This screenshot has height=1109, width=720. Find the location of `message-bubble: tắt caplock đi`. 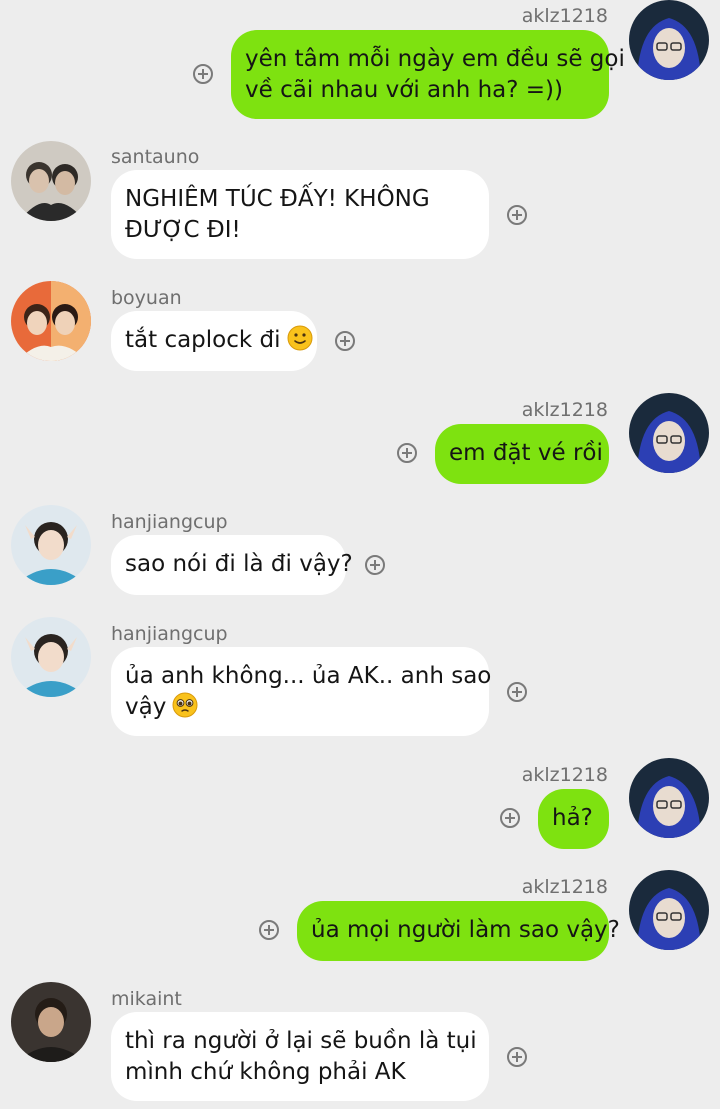

message-bubble: tắt caplock đi is located at coordinates (214, 341).